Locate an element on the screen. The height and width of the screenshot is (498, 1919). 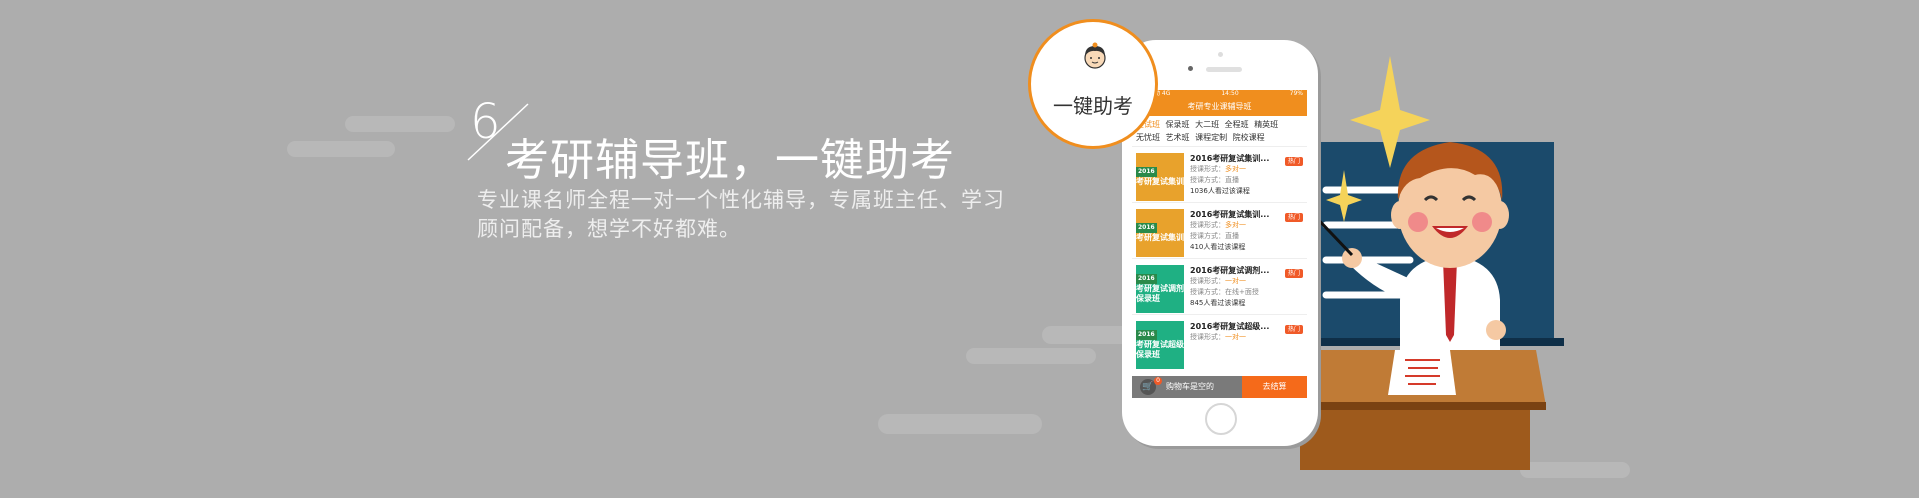
camera is located at coordinates (1190, 68).